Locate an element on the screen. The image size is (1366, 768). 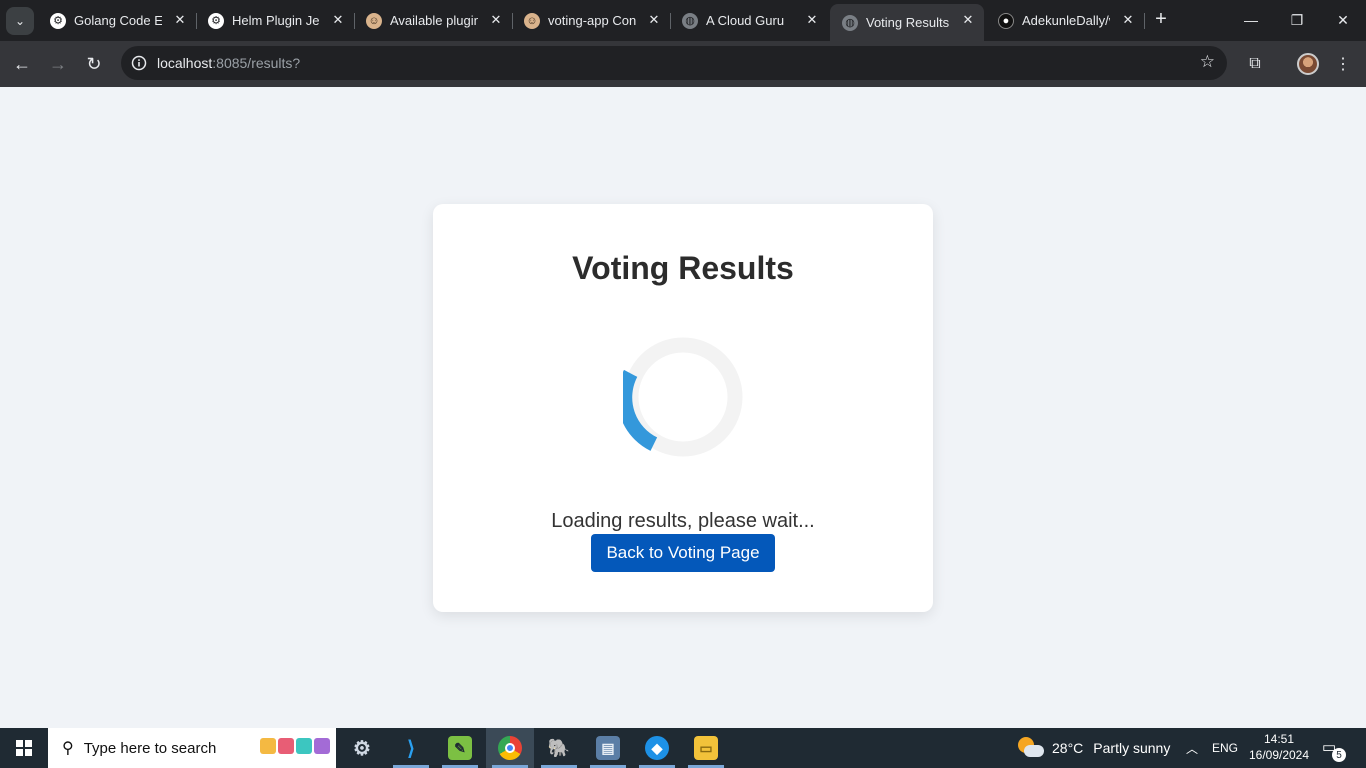
search-highlight-icon is located at coordinates (295, 746).